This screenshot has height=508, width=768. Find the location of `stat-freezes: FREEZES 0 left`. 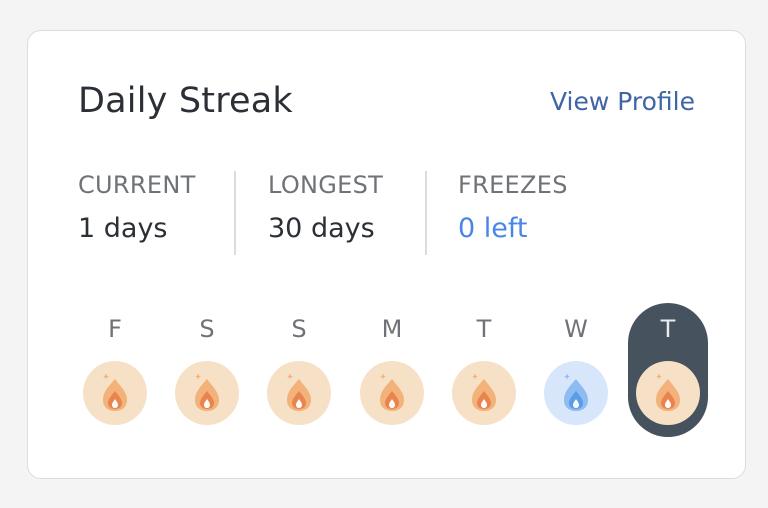

stat-freezes: FREEZES 0 left is located at coordinates (513, 213).